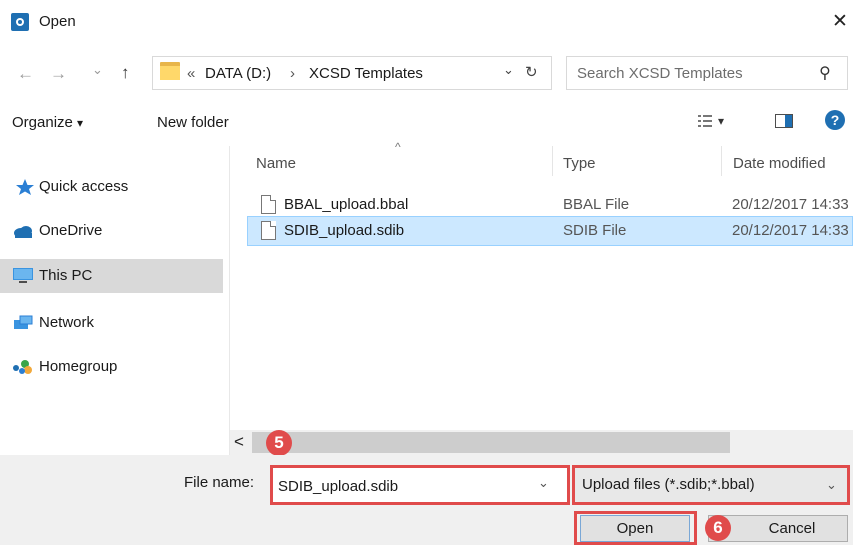 The width and height of the screenshot is (853, 545). What do you see at coordinates (78, 366) in the screenshot?
I see `sidebar-item-label: Homegroup` at bounding box center [78, 366].